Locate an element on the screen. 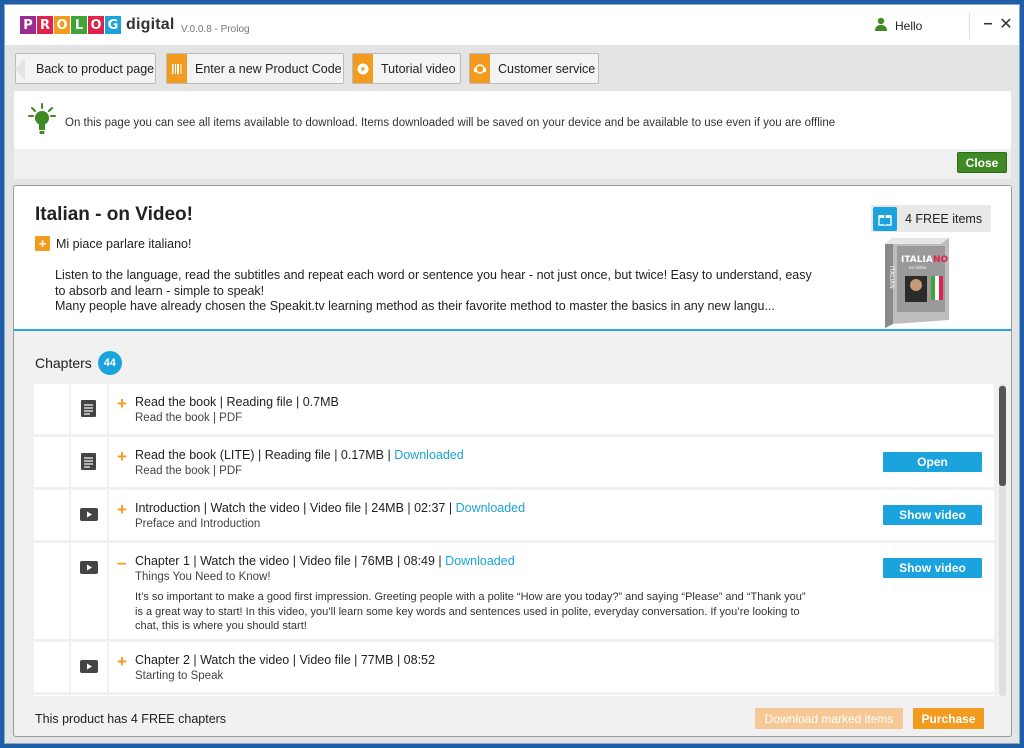 Image resolution: width=1024 pixels, height=748 pixels. play-icon is located at coordinates (363, 68).